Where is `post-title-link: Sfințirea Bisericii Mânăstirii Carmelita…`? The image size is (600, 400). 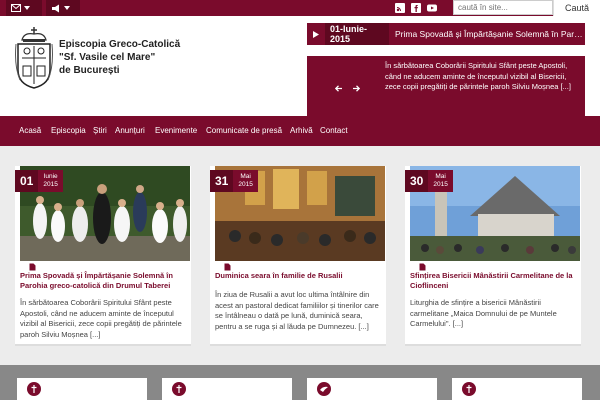
post-title-link: Sfințirea Bisericii Mânăstirii Carmelita… is located at coordinates (495, 281).